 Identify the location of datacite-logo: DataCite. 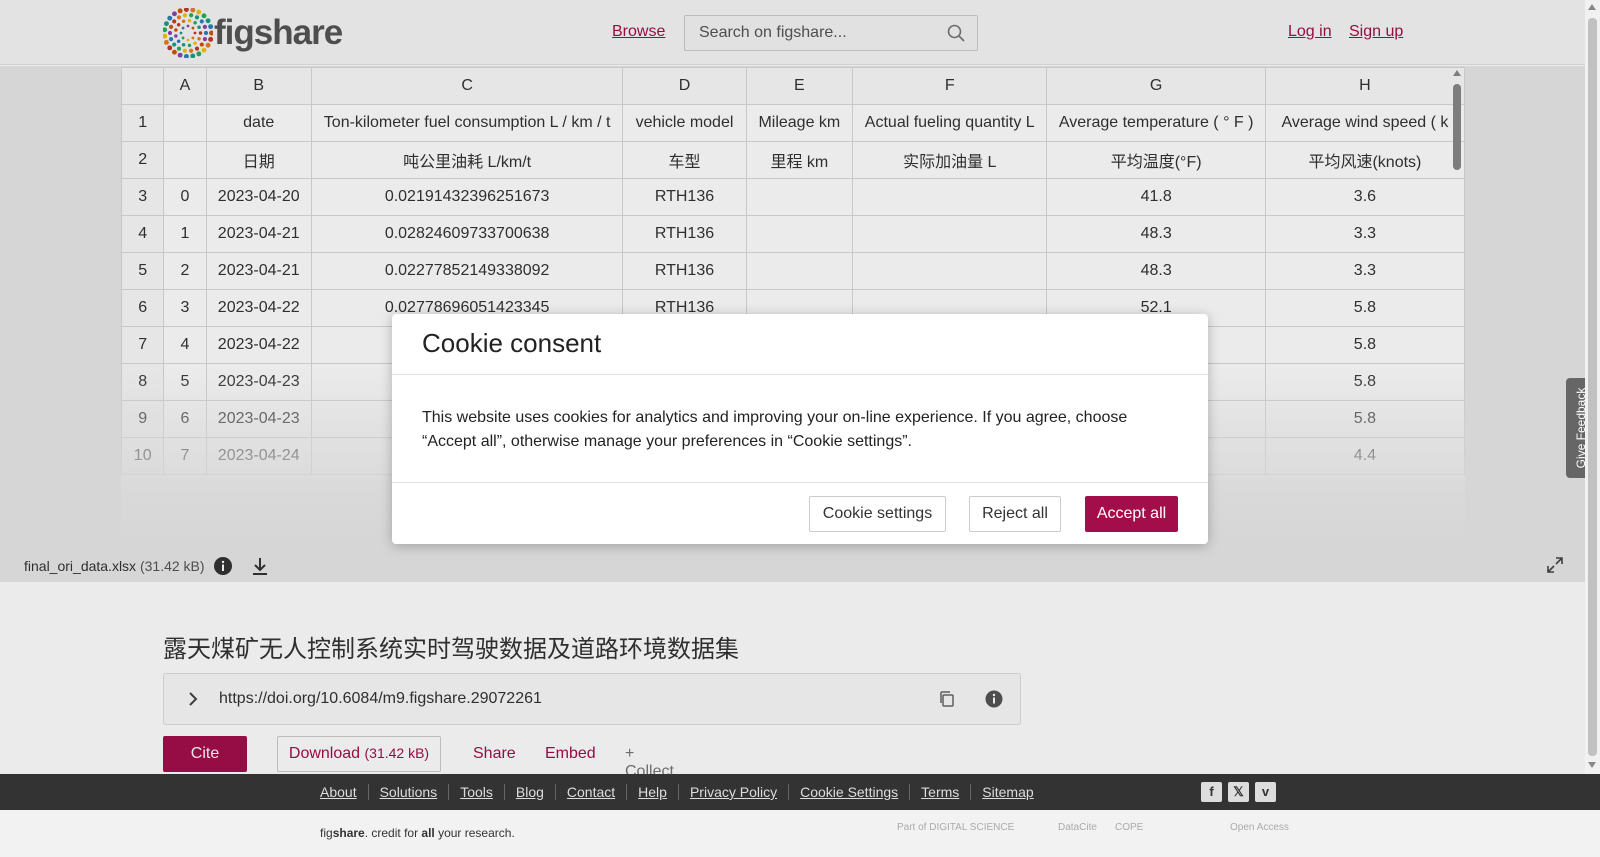
(1077, 827).